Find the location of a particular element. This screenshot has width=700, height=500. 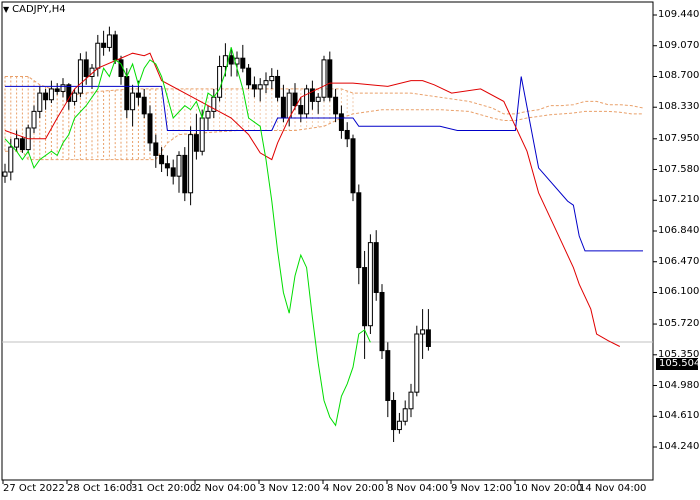

current-price-tag: 105.504 is located at coordinates (678, 364).